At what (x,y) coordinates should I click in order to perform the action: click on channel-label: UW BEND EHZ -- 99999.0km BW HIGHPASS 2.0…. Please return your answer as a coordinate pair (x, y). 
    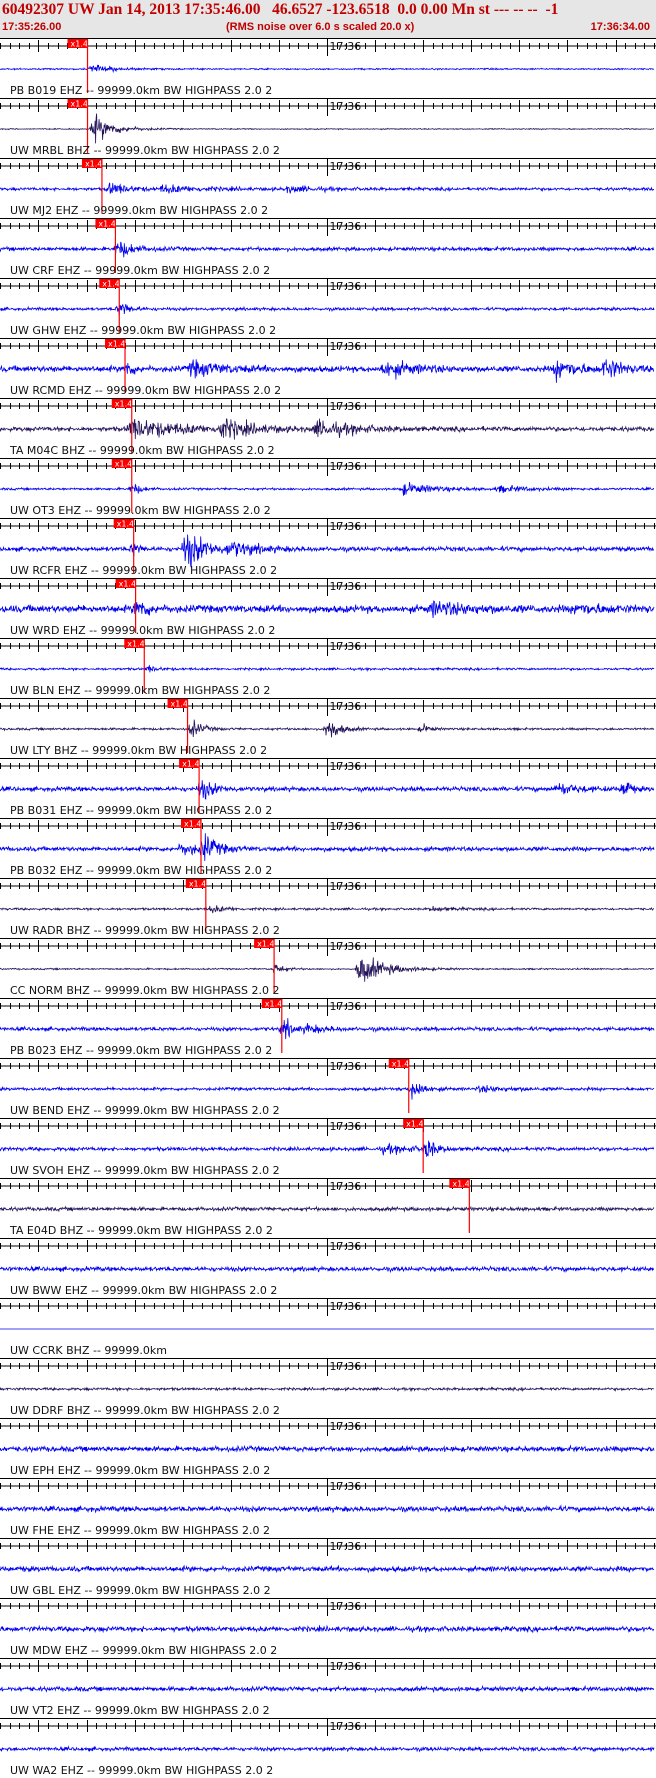
    Looking at the image, I should click on (145, 1110).